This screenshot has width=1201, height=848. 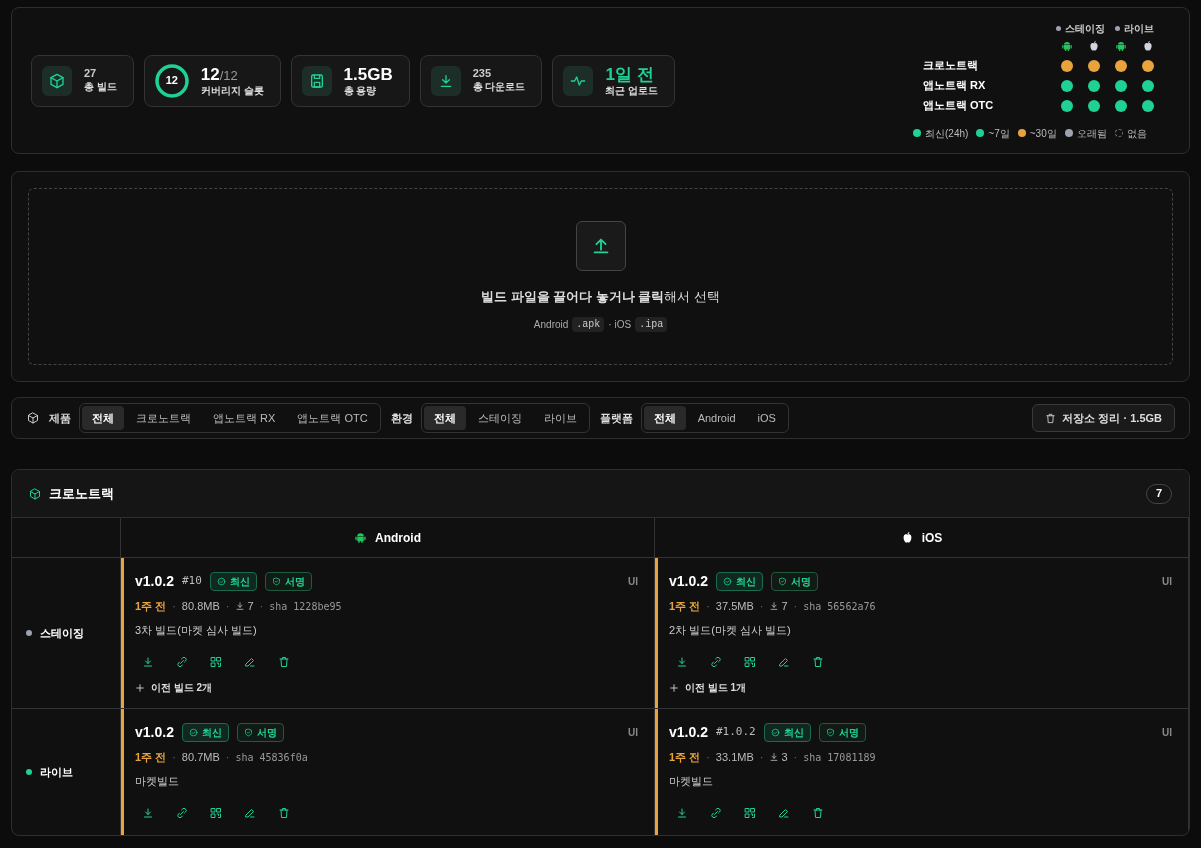 What do you see at coordinates (360, 91) in the screenshot?
I see `stat-label: 총 용량` at bounding box center [360, 91].